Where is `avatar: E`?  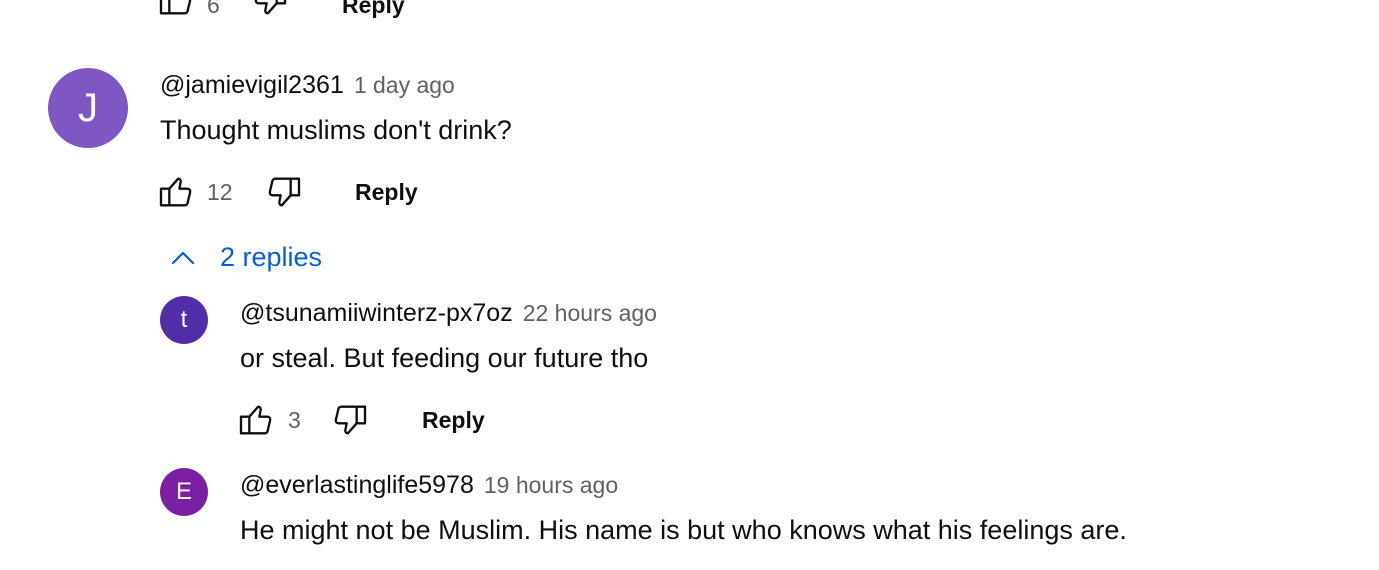
avatar: E is located at coordinates (184, 492).